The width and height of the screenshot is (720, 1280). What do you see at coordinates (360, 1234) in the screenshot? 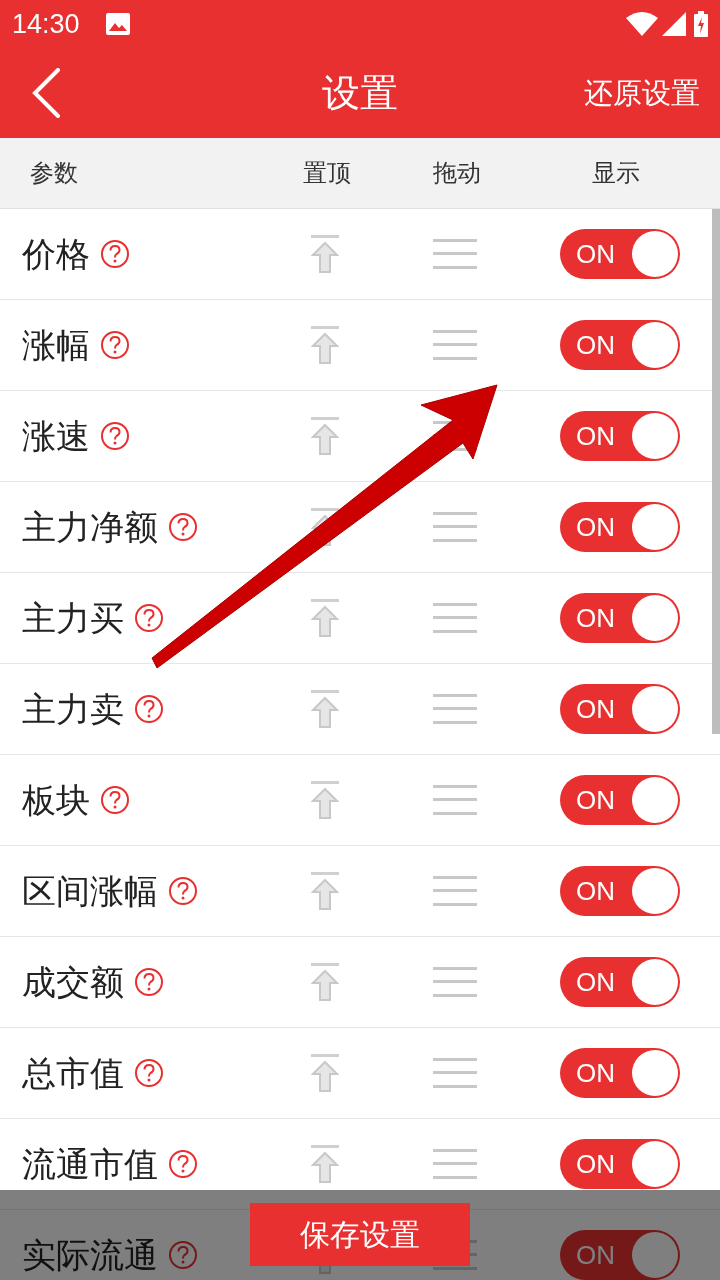
I see `save-settings-button: 保存设置` at bounding box center [360, 1234].